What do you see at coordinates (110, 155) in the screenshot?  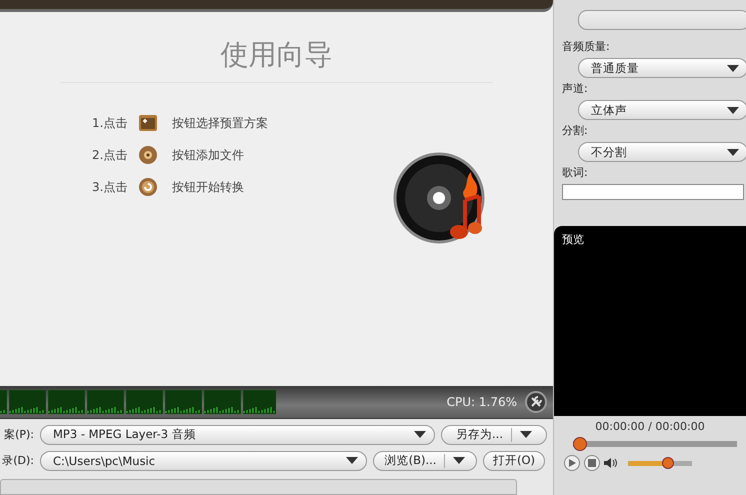 I see `step-number: 2.点击` at bounding box center [110, 155].